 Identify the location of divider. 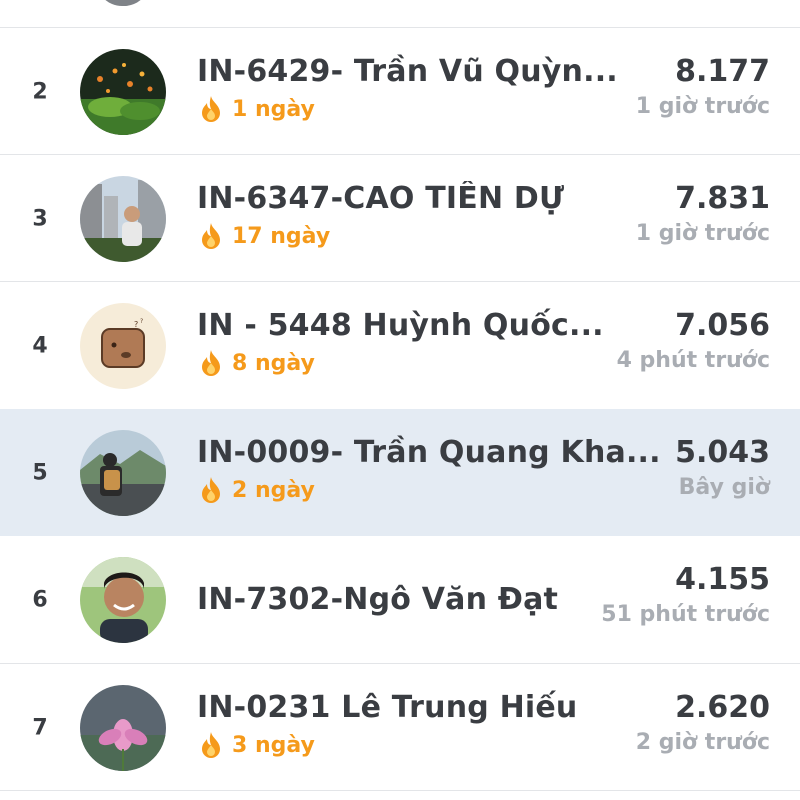
(400, 790).